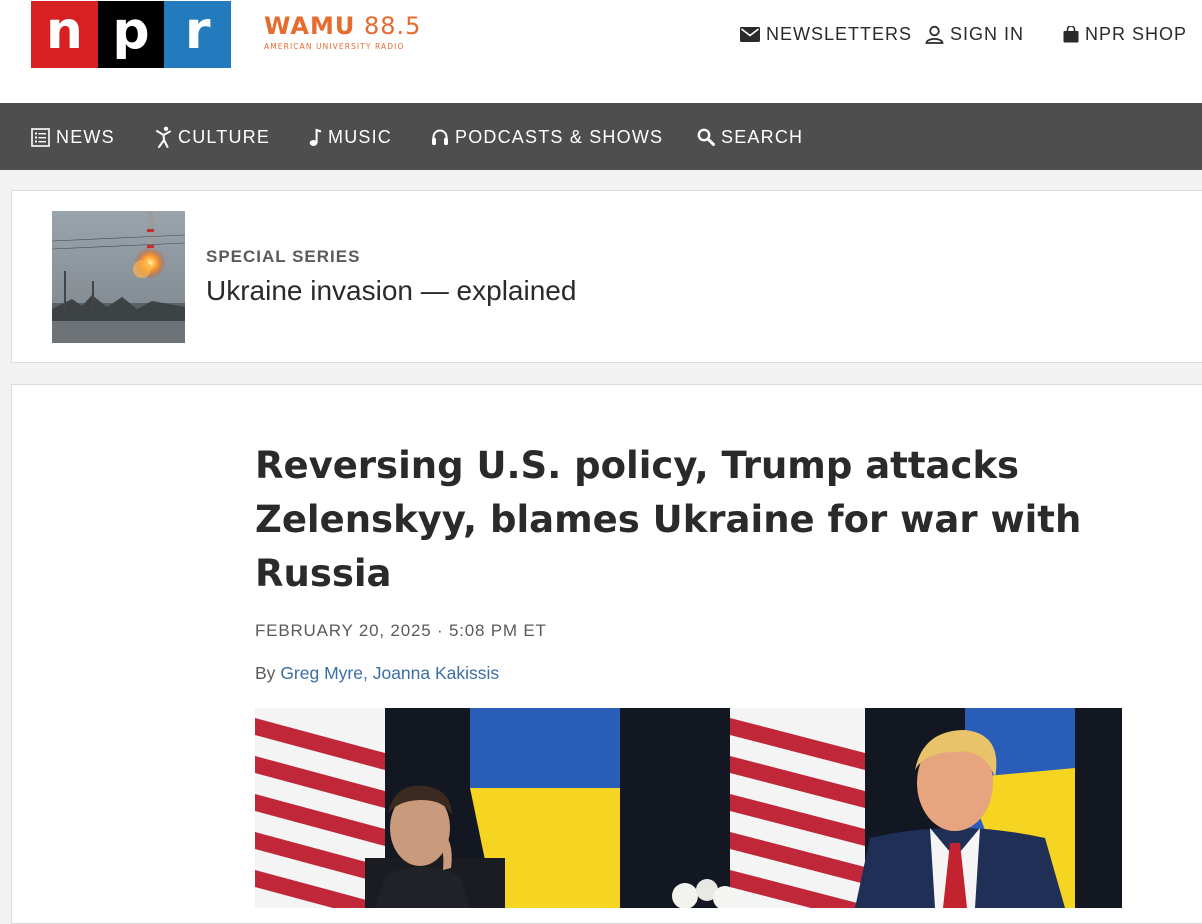  I want to click on article-byline: By Greg Myre, Joanna Kakissis, so click(377, 673).